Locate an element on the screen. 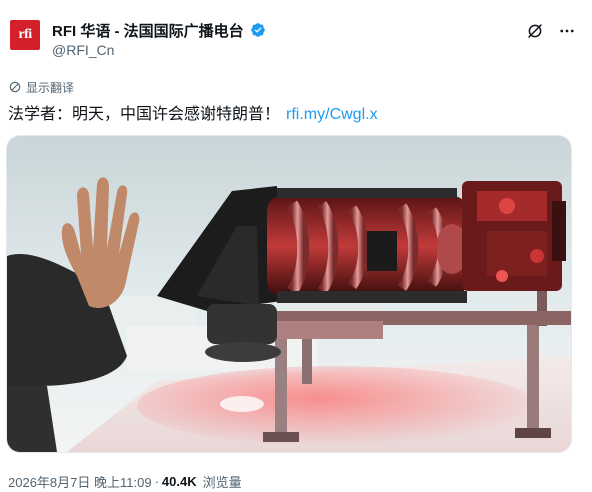  post-meta: 2026年8月7日 晚上11:09 · 40.4K 浏览量 is located at coordinates (125, 481).